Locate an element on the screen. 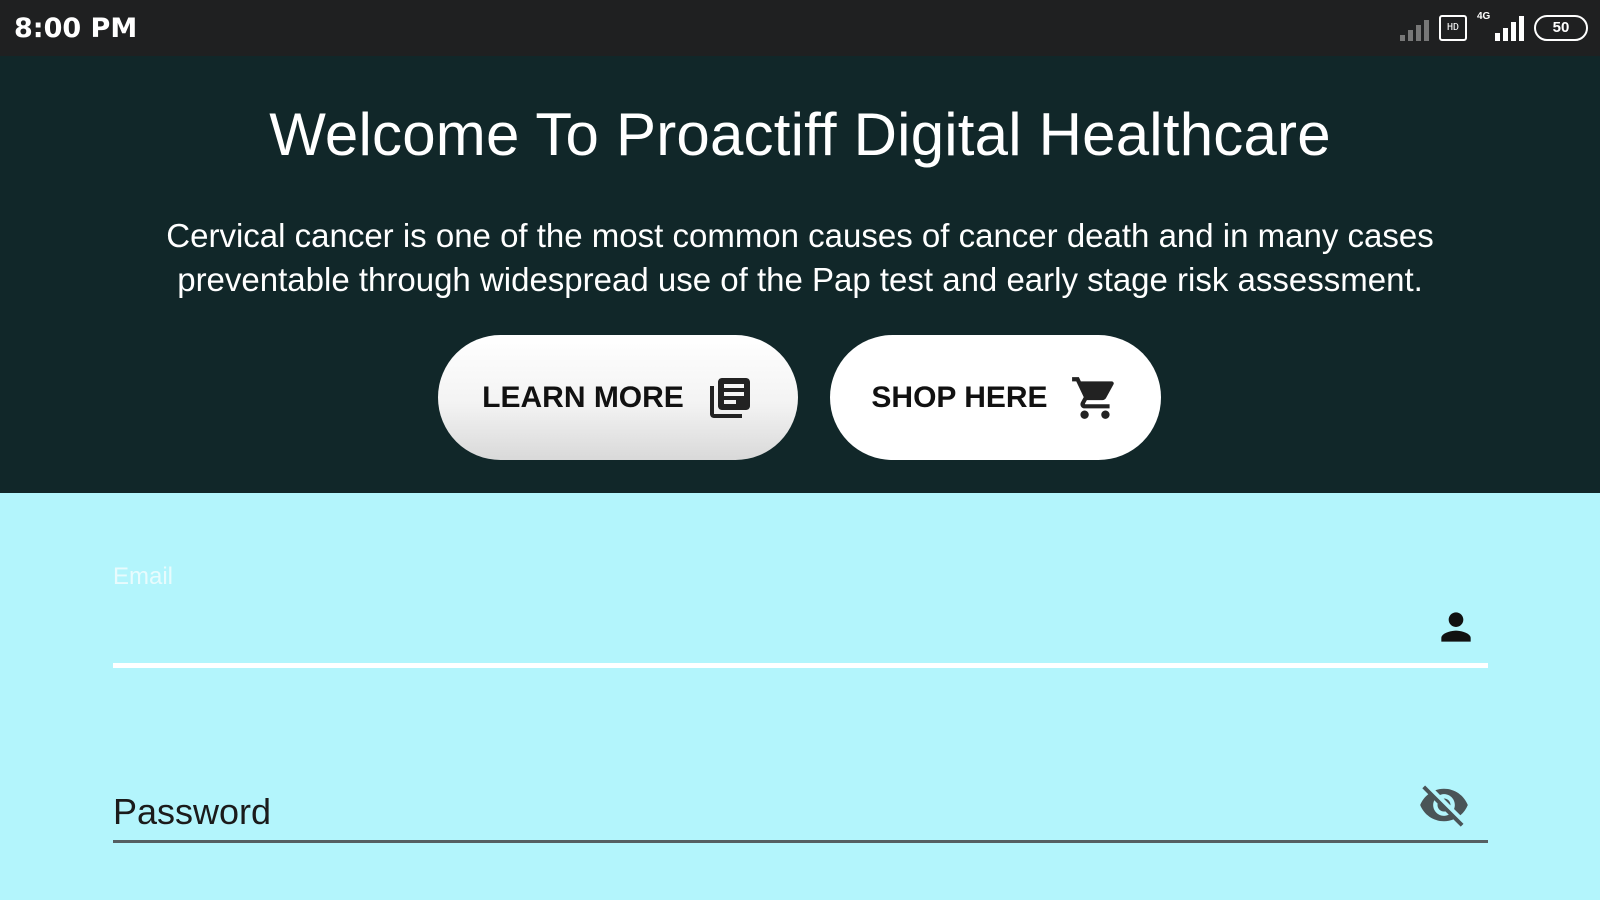 This screenshot has width=1600, height=900. email-underline is located at coordinates (800, 665).